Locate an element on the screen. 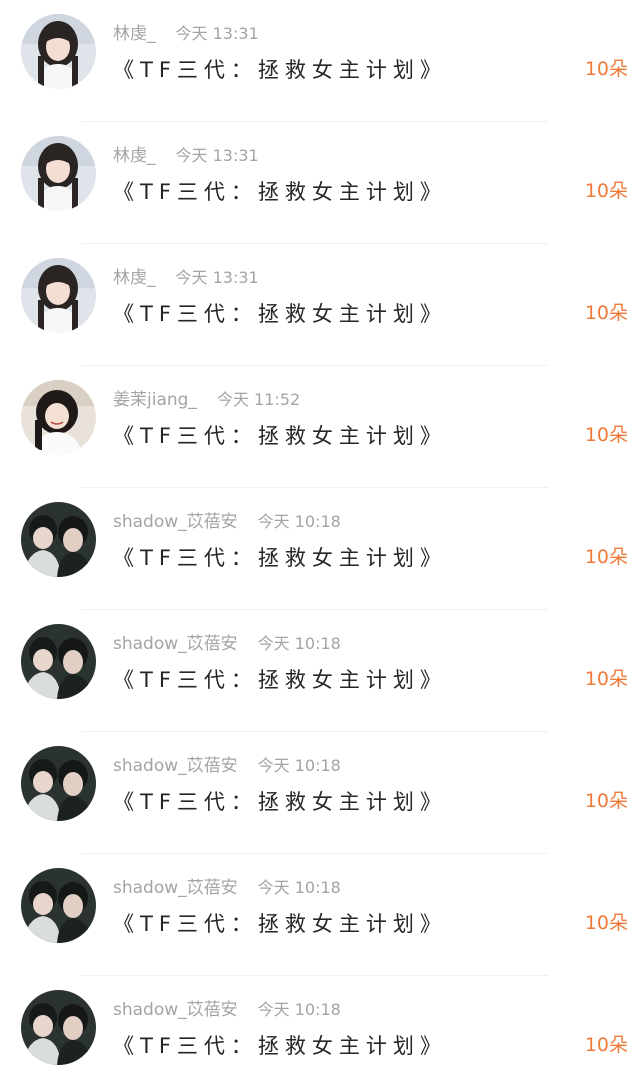  username: 姜茉jiang_ is located at coordinates (155, 400).